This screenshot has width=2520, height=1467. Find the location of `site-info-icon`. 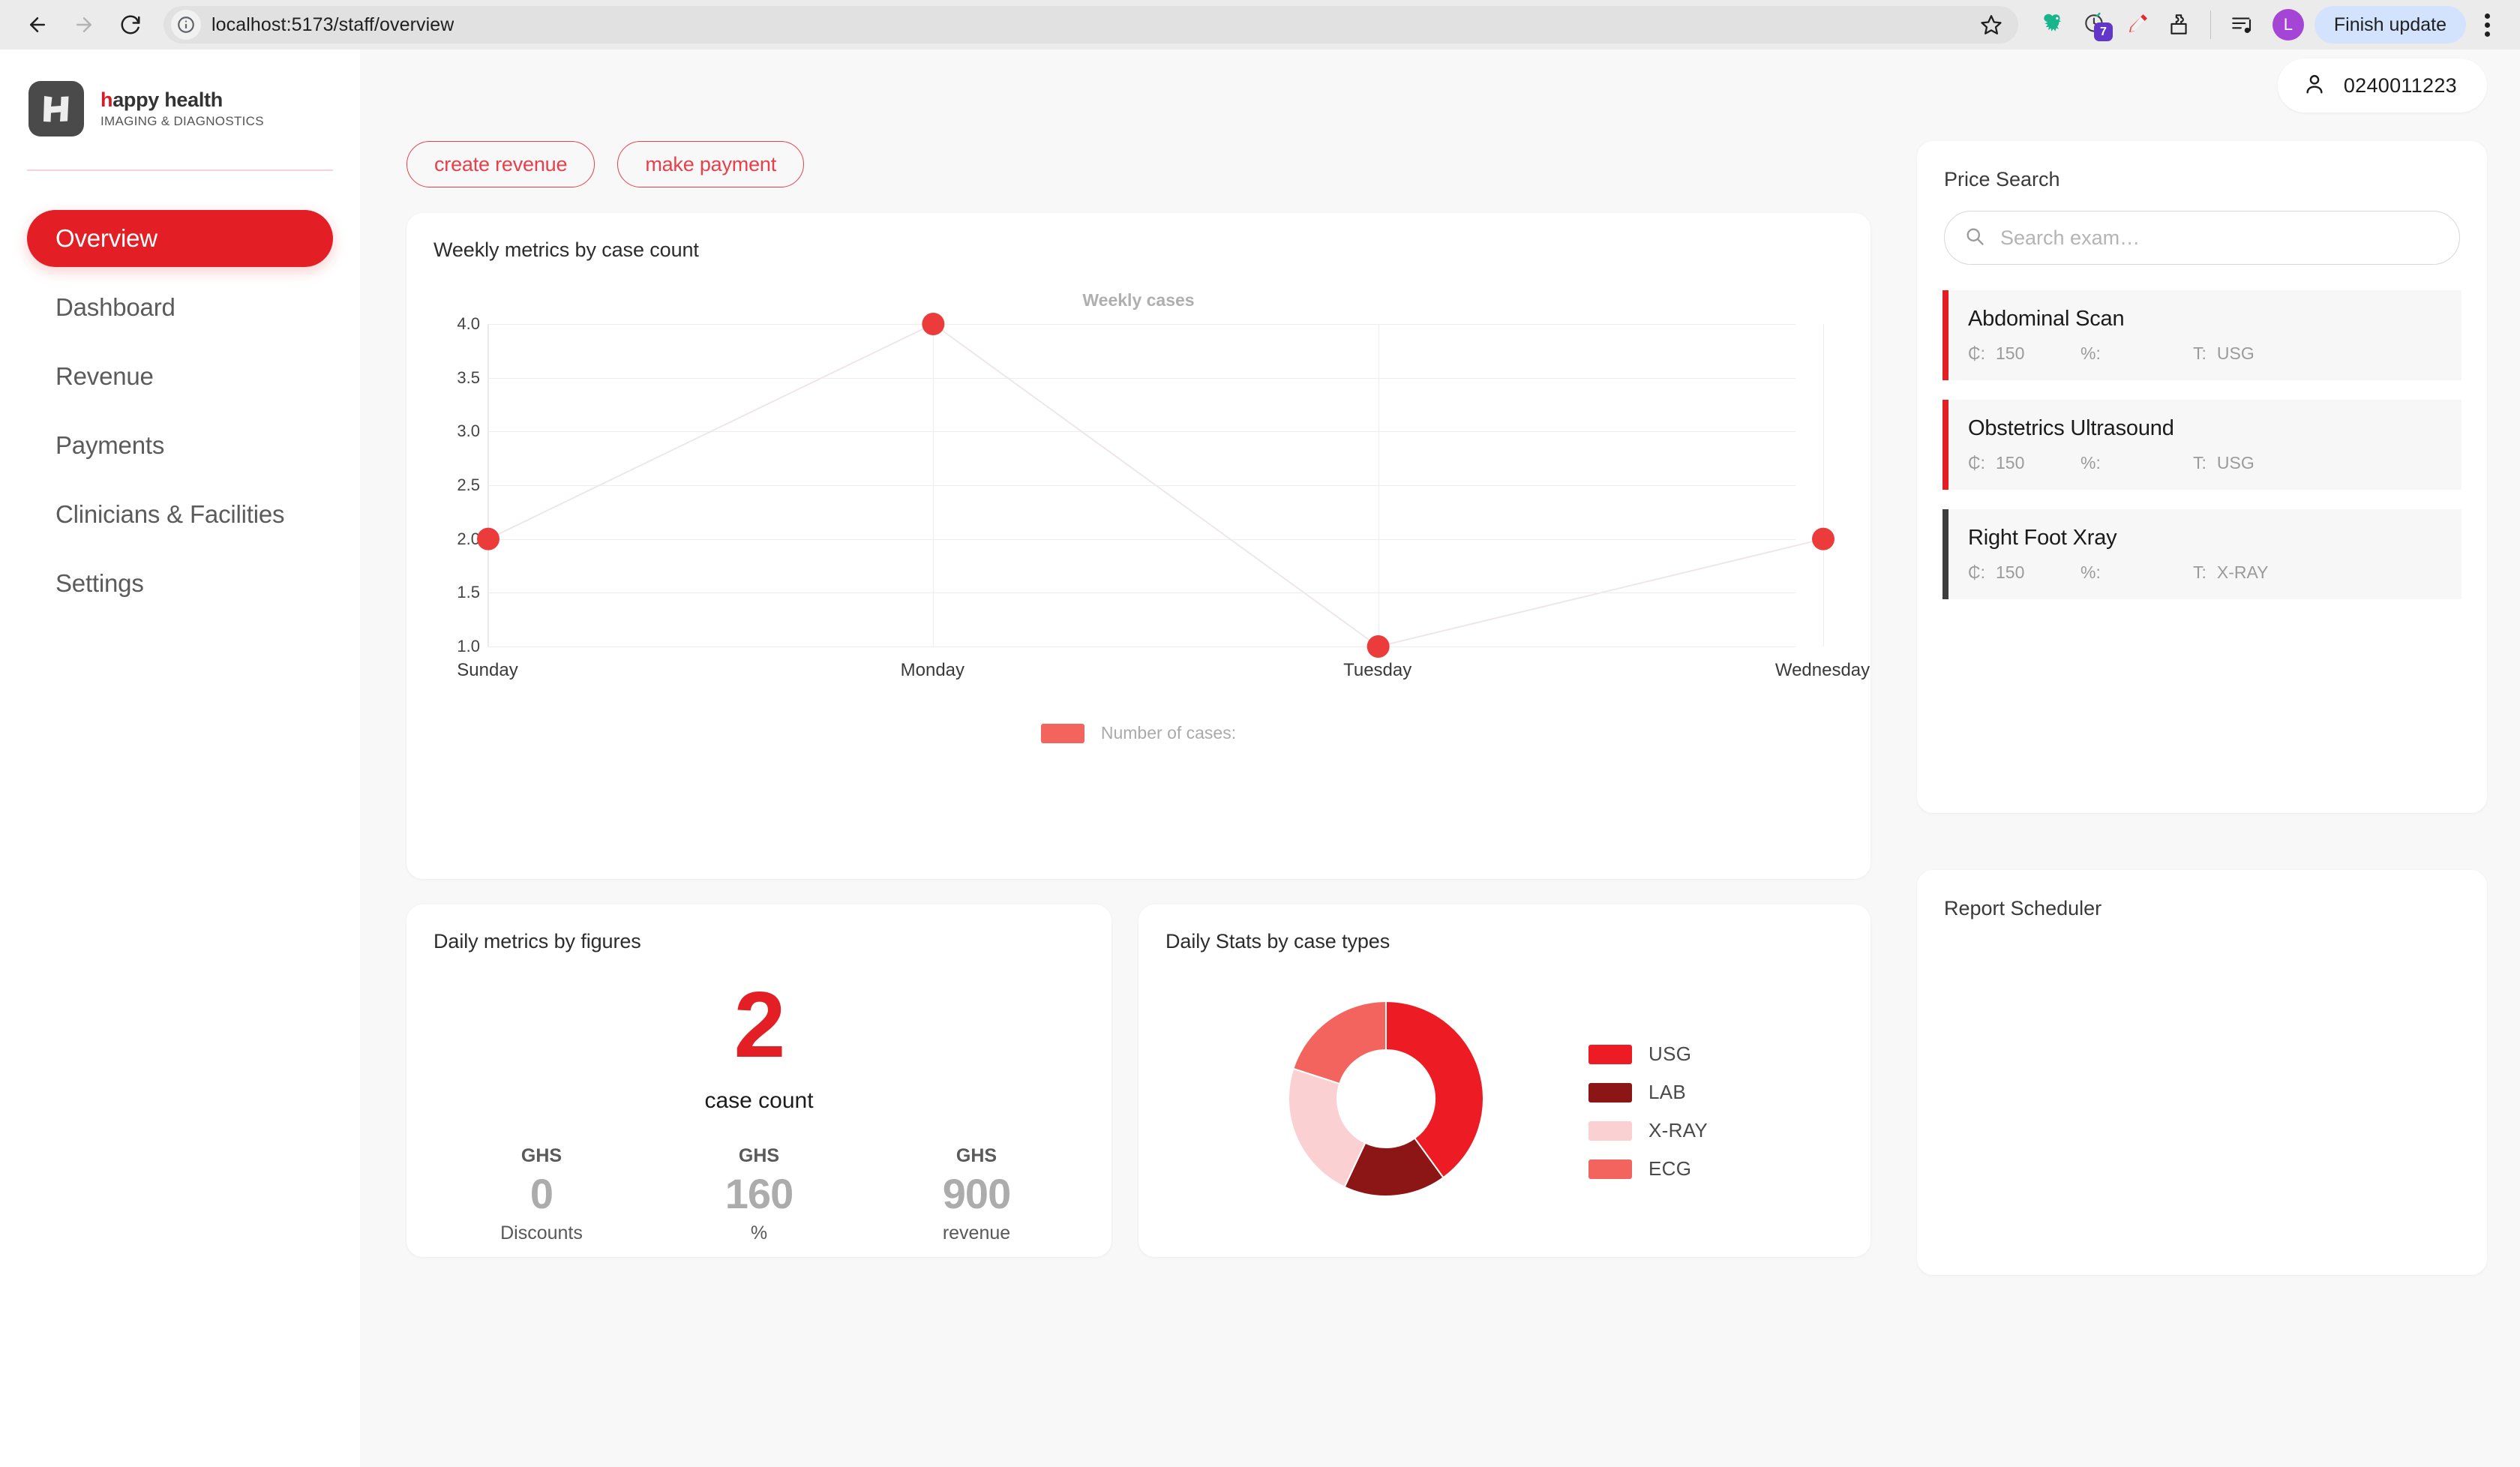

site-info-icon is located at coordinates (186, 25).